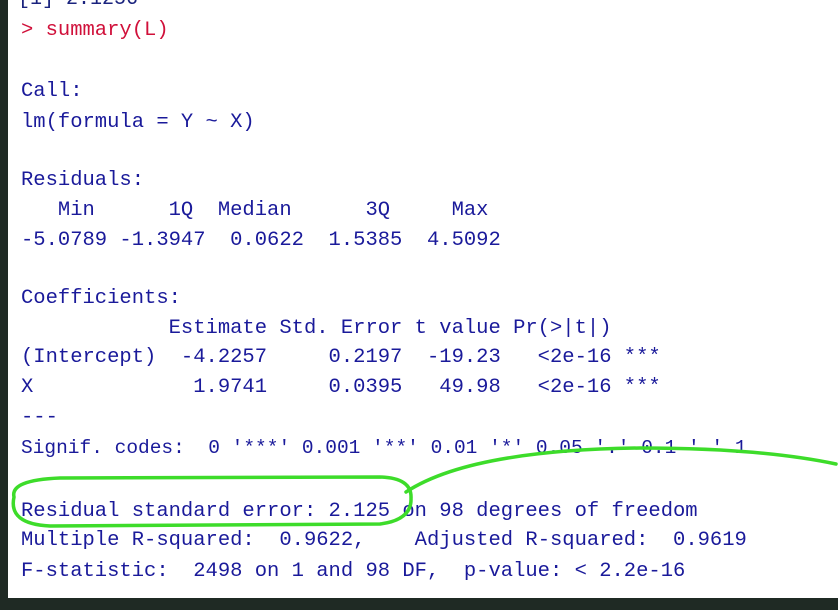 The width and height of the screenshot is (838, 610). What do you see at coordinates (341, 387) in the screenshot?
I see `coefficient-row-x: X 1.9741 0.0395 49.98 <2e-16 ***` at bounding box center [341, 387].